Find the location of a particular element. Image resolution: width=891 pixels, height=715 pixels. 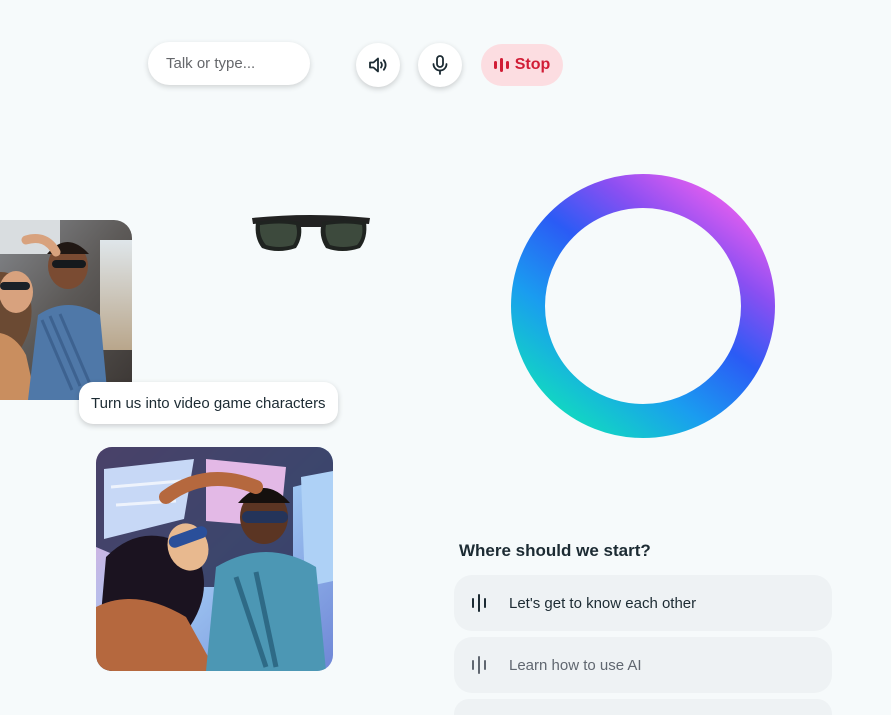

suggestion-get-to-know: Let's get to know each other is located at coordinates (643, 603).